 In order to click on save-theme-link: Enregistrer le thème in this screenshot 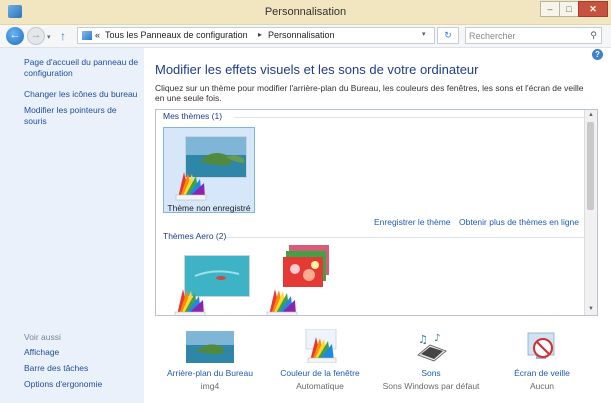, I will do `click(412, 222)`.